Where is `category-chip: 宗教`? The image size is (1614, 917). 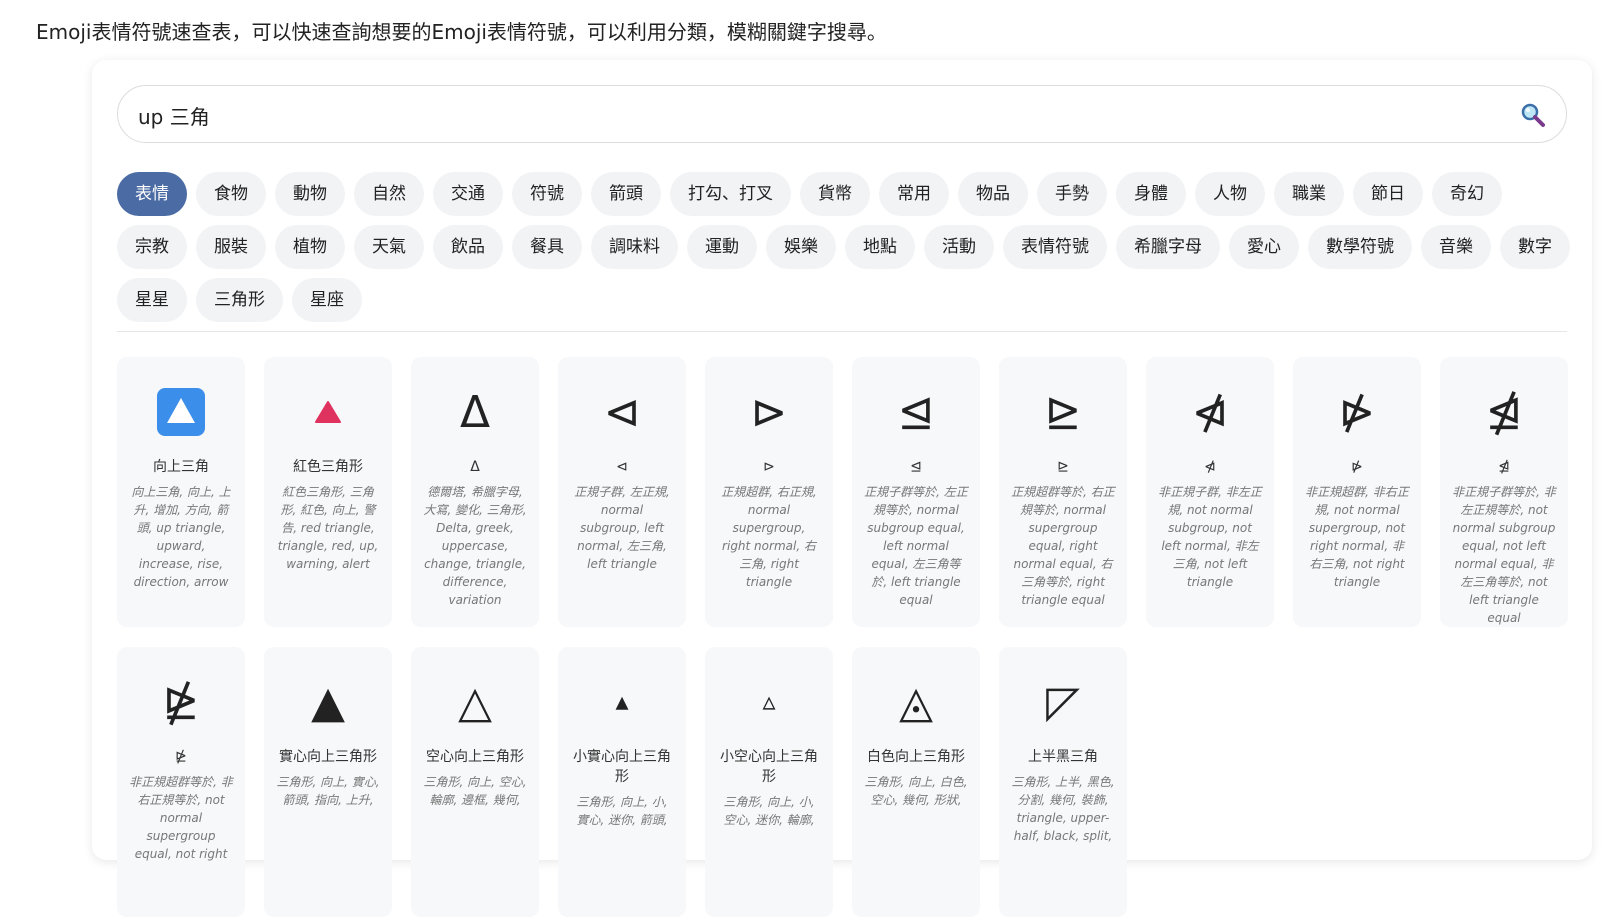 category-chip: 宗教 is located at coordinates (152, 247).